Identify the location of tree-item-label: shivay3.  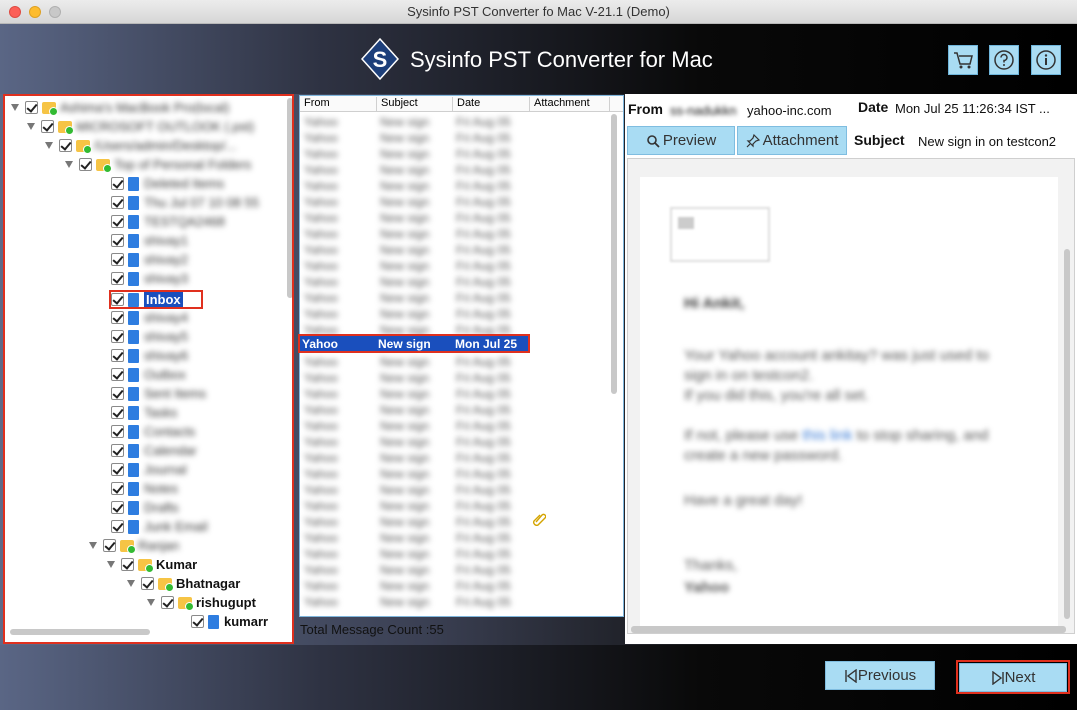
(166, 278).